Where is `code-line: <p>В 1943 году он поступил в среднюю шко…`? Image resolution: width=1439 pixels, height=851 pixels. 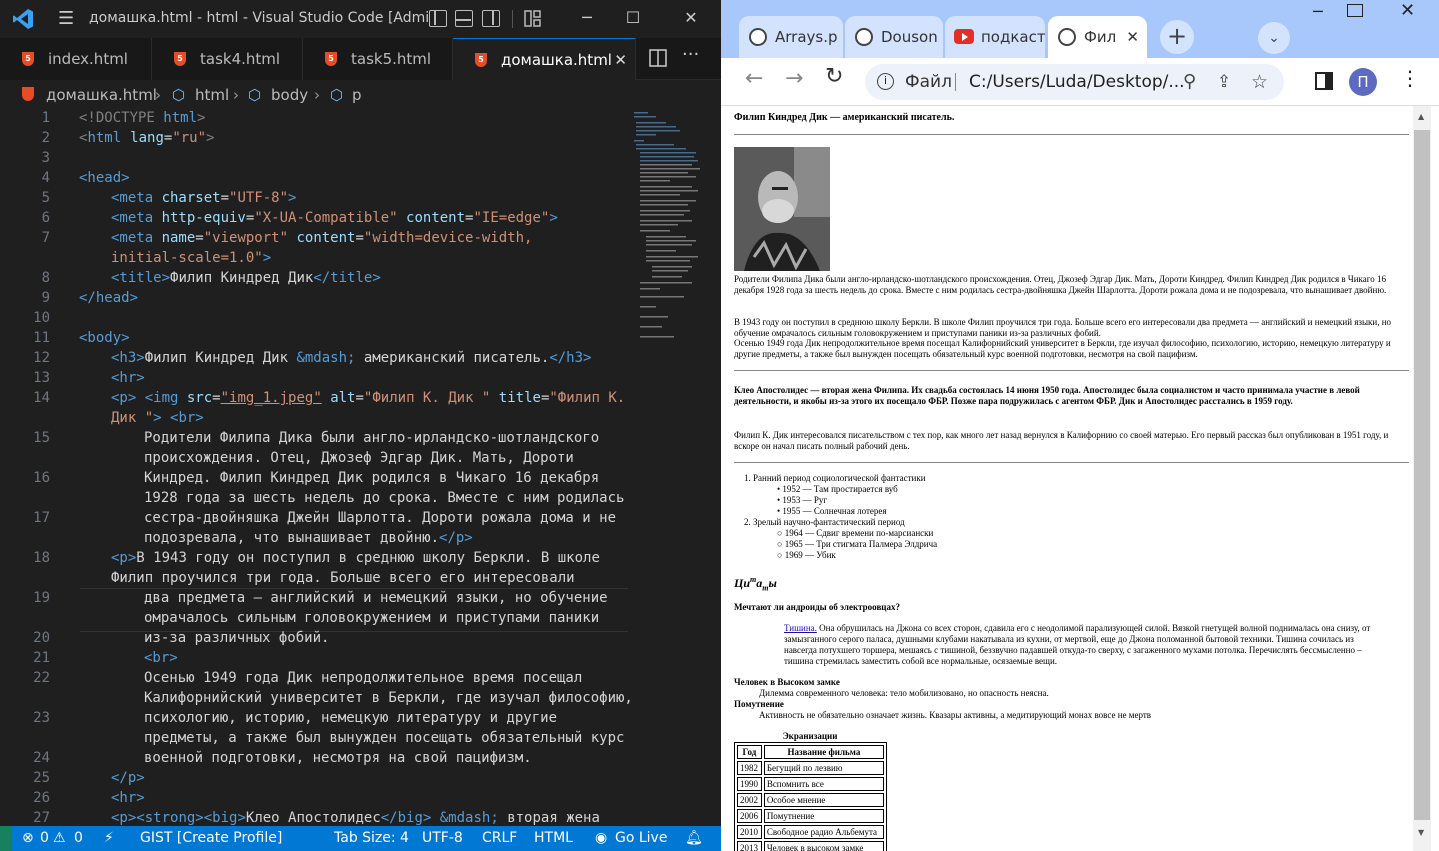
code-line: <p>В 1943 году он поступил в среднюю шко… is located at coordinates (355, 558).